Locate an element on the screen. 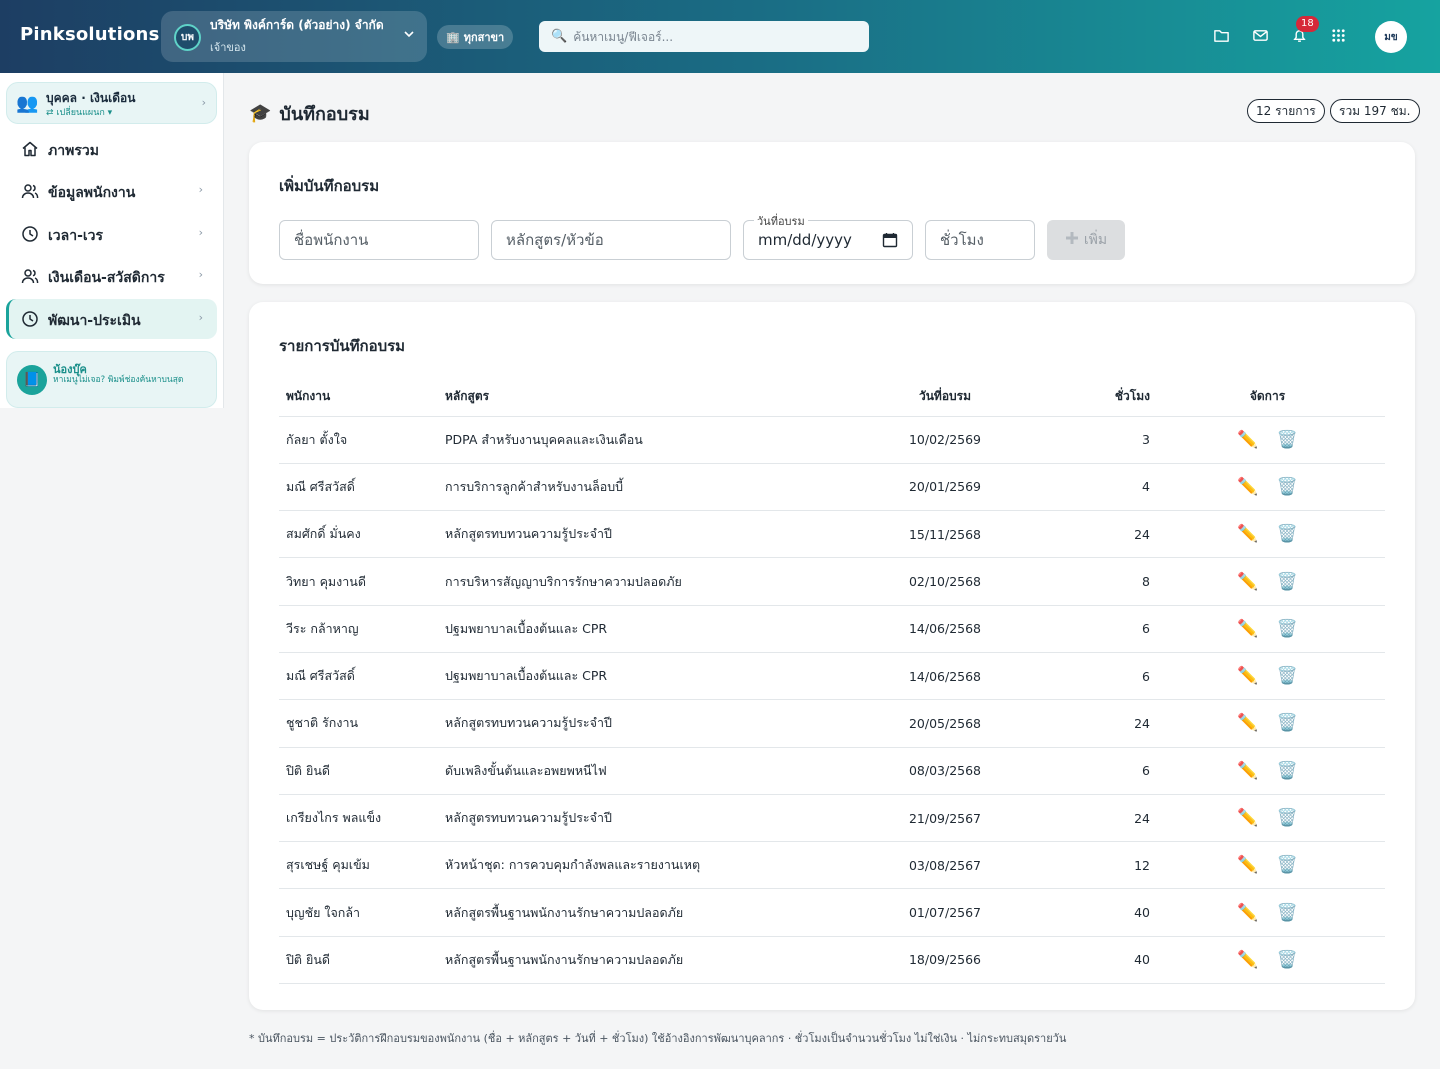 The image size is (1440, 1069). employee-field is located at coordinates (379, 240).